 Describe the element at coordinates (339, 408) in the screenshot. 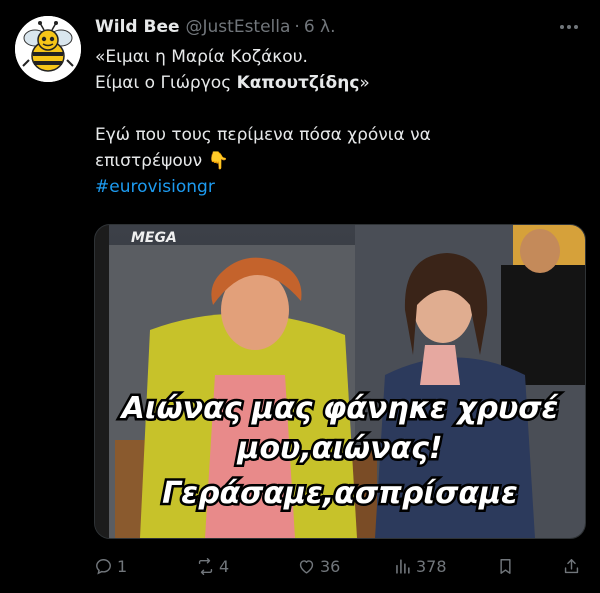

I see `caption-line: Αιώνας μας φάνηκε χρυσέ` at that location.